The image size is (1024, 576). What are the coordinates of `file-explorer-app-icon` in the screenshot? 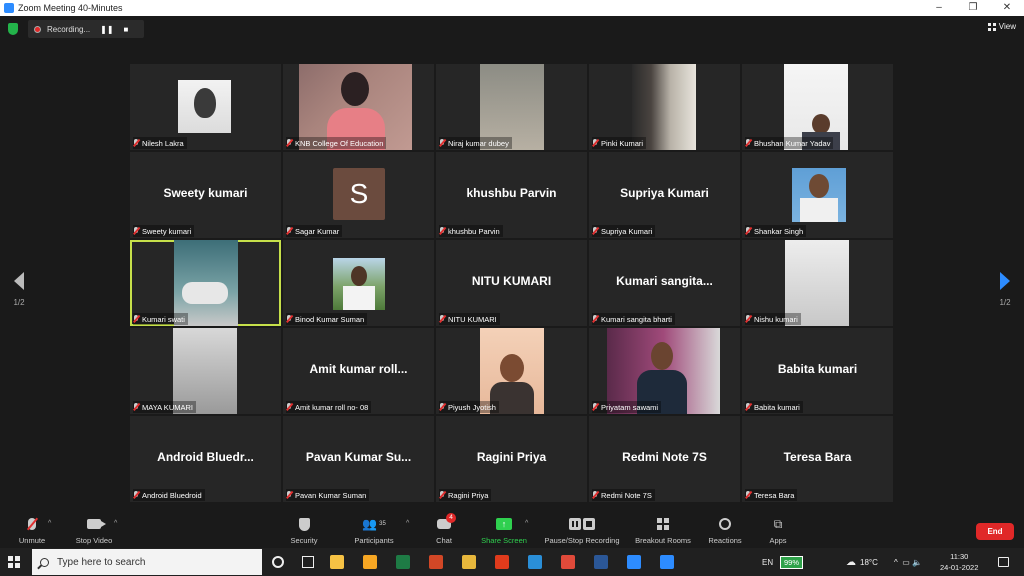 It's located at (337, 562).